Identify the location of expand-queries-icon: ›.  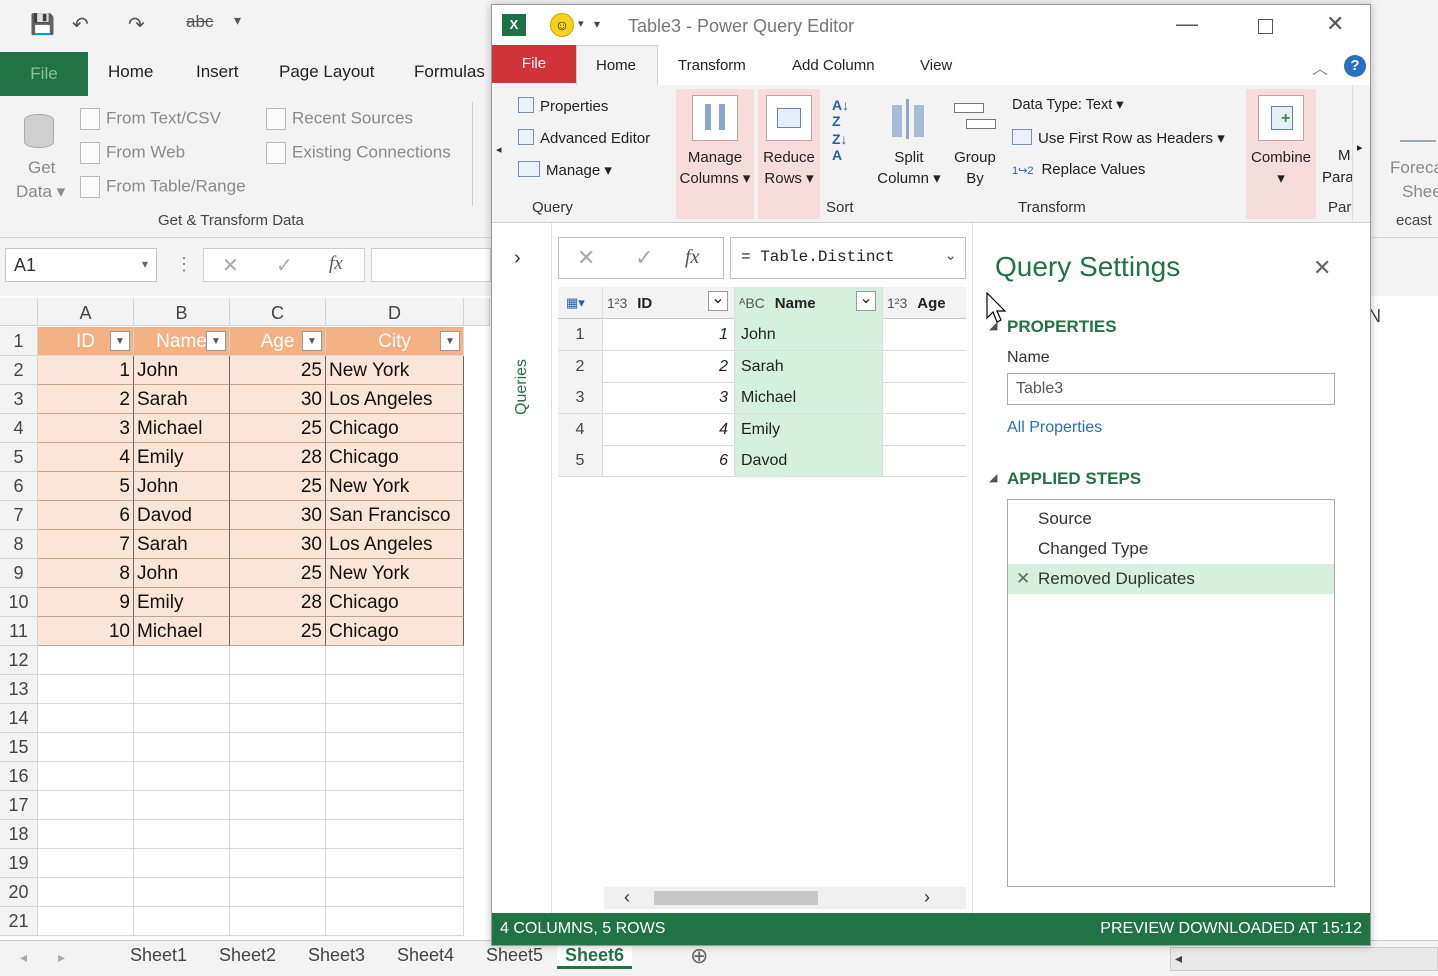
(517, 258).